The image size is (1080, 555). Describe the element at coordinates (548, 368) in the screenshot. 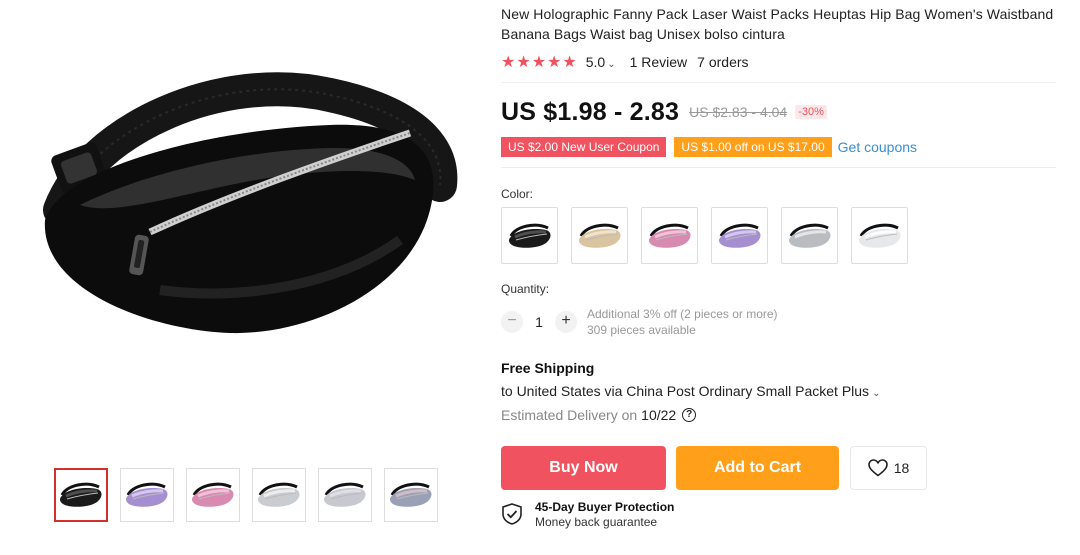

I see `shipping-title: Free Shipping` at that location.